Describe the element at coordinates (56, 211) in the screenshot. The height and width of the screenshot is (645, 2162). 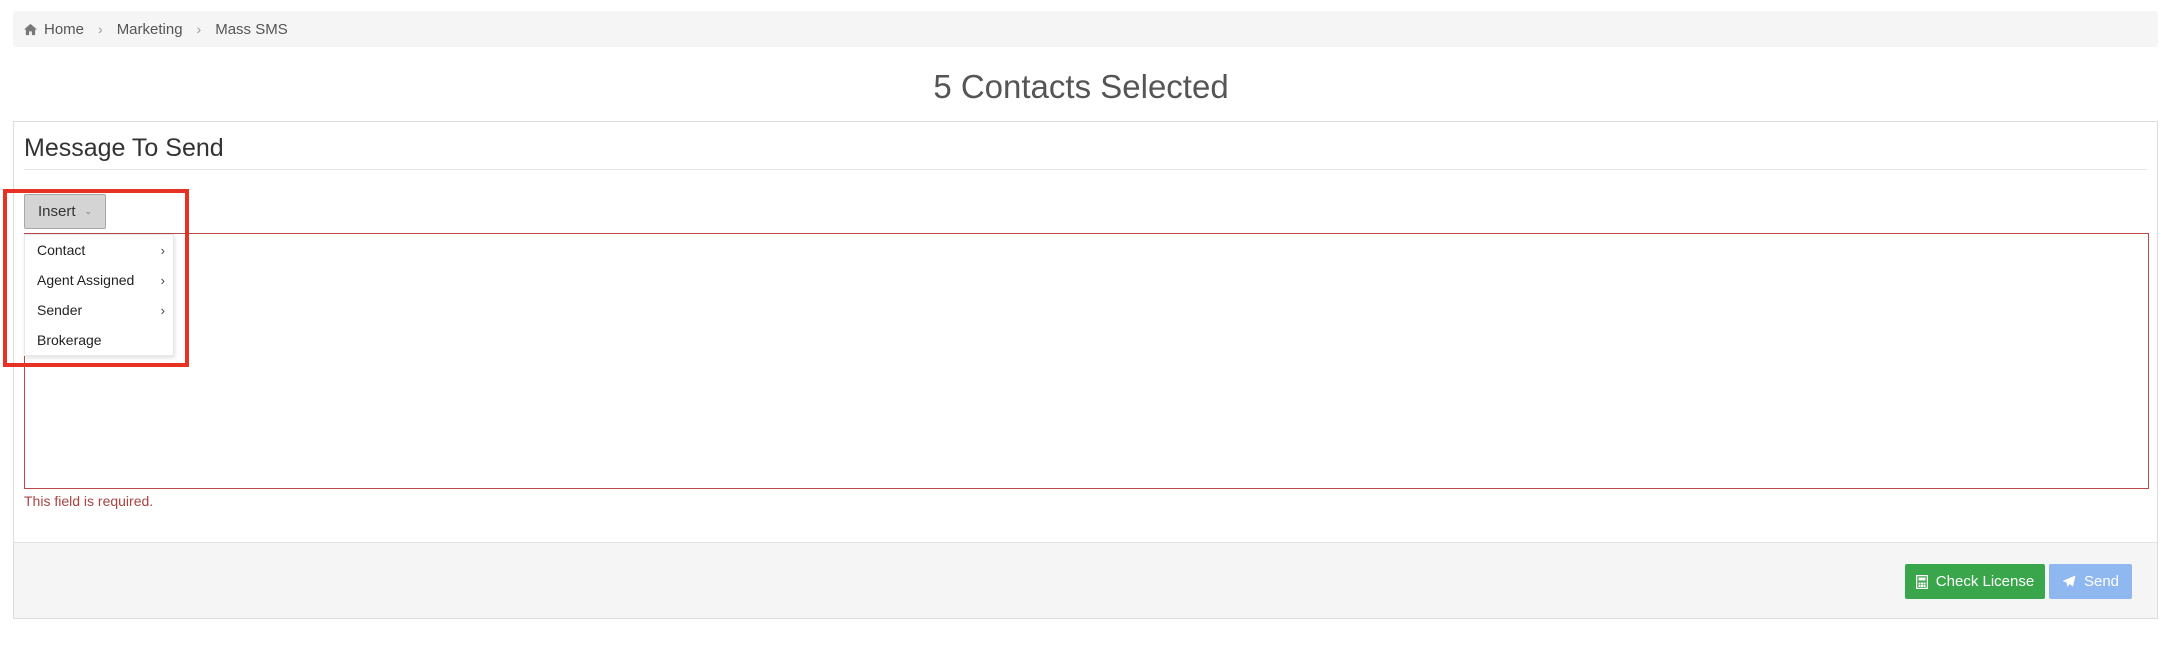
I see `insert-button-label: Insert` at that location.